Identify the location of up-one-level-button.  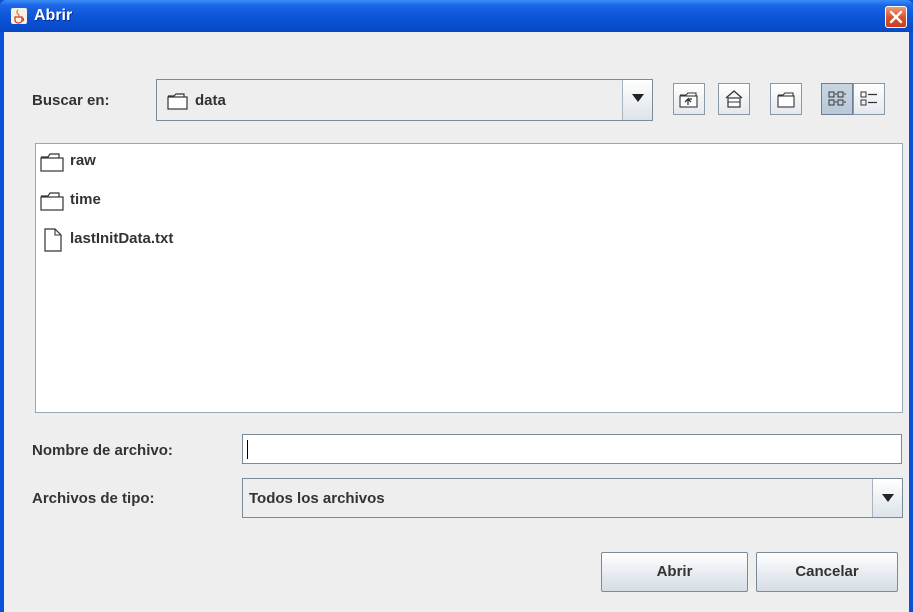
(689, 99).